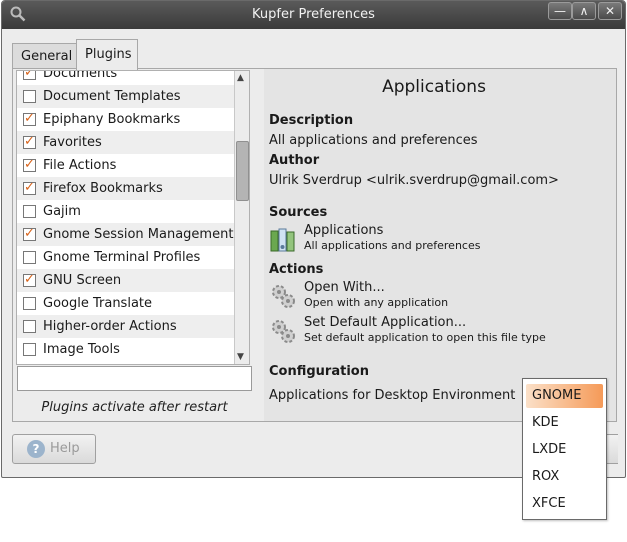 The height and width of the screenshot is (542, 627). What do you see at coordinates (241, 217) in the screenshot?
I see `plugin-list-scrollbar: ▲ ▼` at bounding box center [241, 217].